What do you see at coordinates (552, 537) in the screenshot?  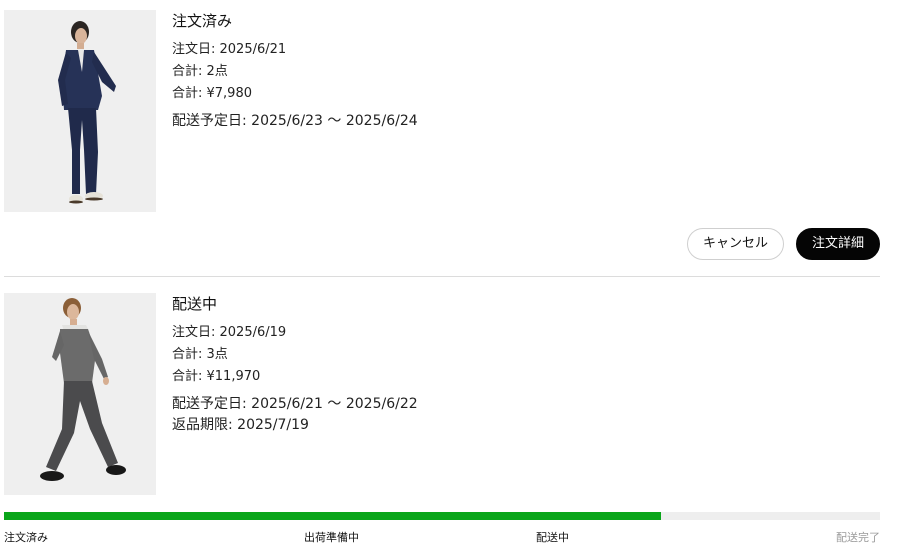 I see `progress-step-shipping: 配送中` at bounding box center [552, 537].